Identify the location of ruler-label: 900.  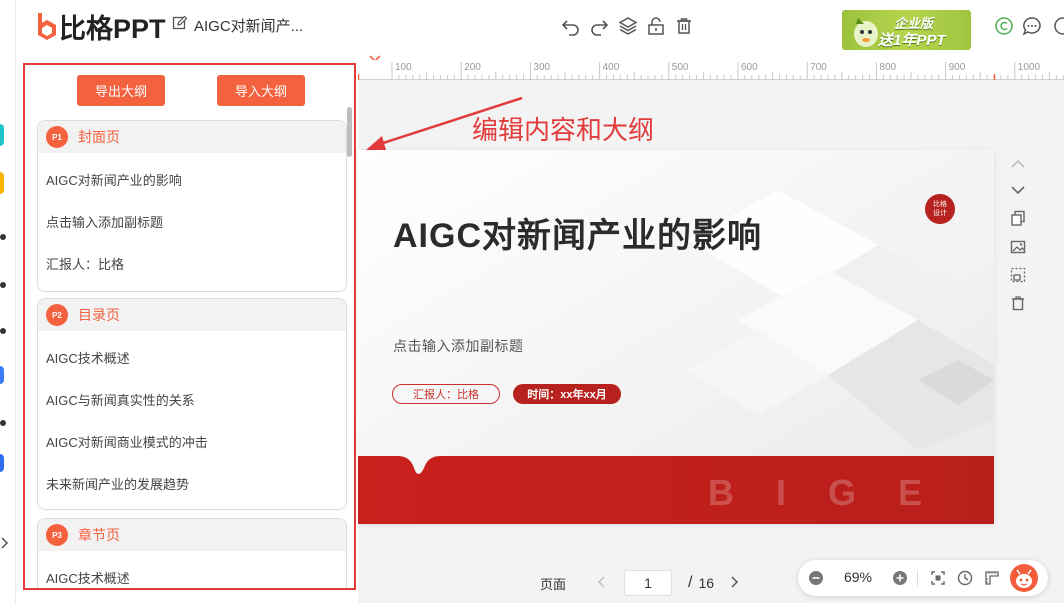
(957, 67).